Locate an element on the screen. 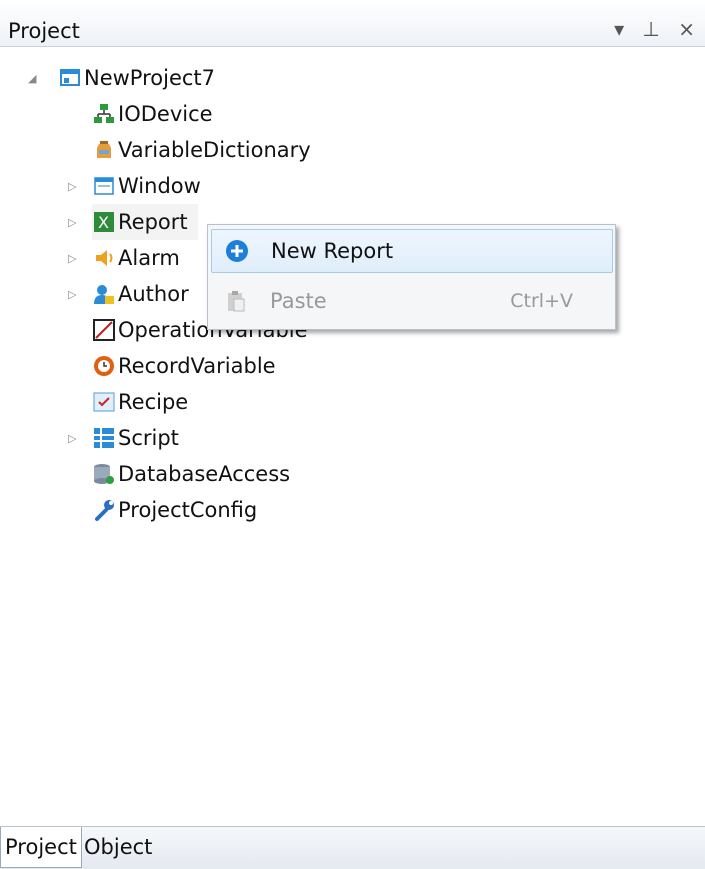 The image size is (705, 869). tree-item-databaseaccess: DatabaseAccess is located at coordinates (191, 474).